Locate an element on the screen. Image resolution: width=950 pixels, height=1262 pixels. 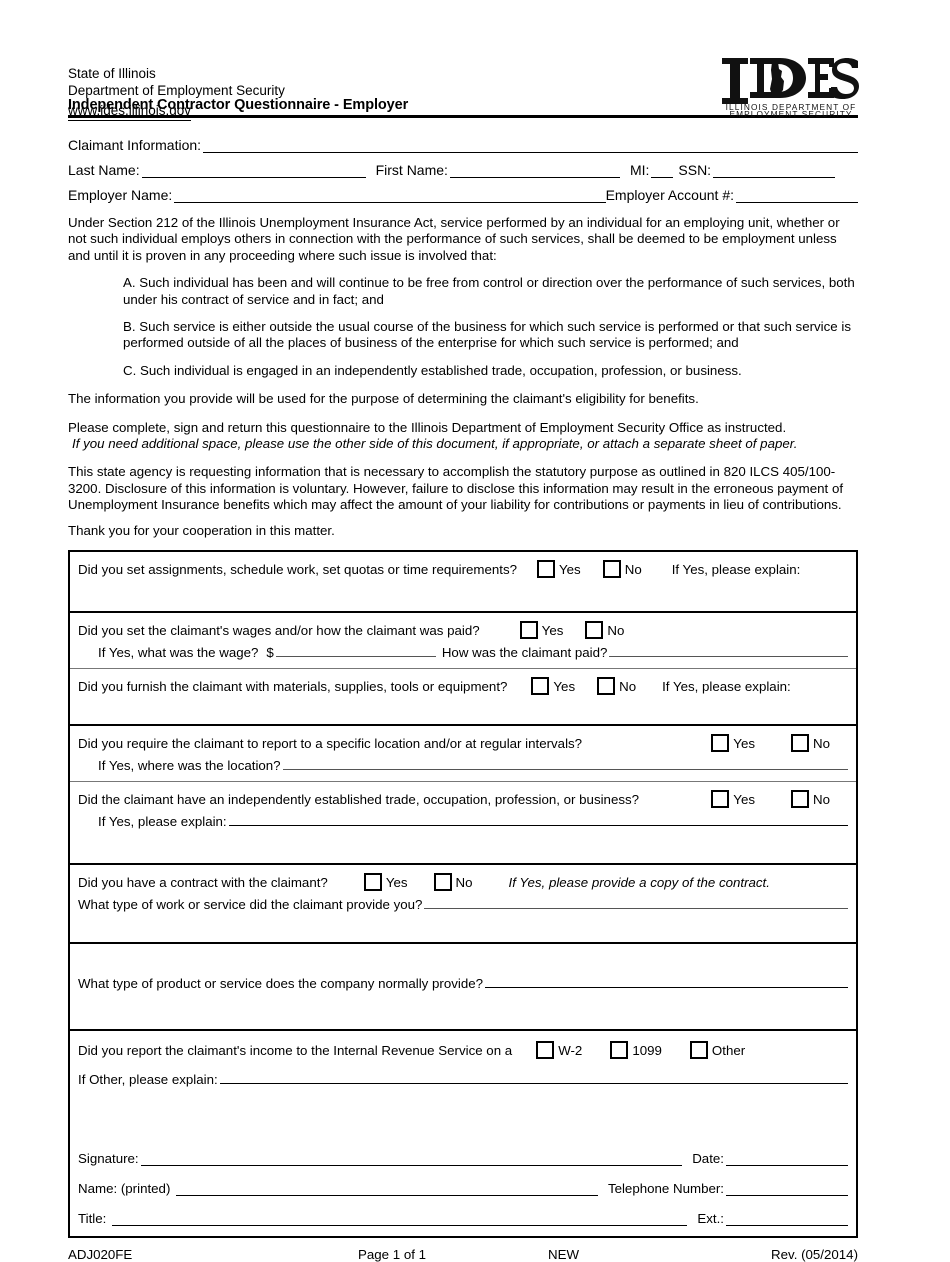
claimant-info-input is located at coordinates (530, 146).